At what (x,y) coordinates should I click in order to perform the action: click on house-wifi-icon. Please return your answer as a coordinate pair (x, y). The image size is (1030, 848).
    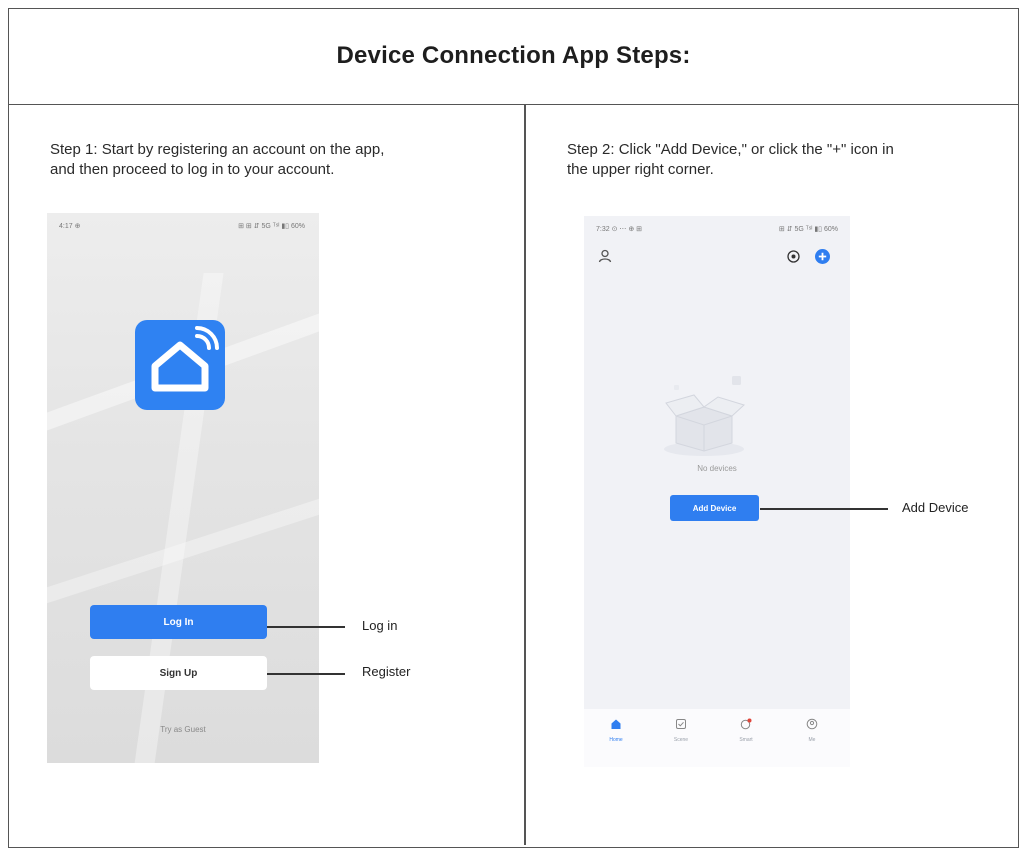
    Looking at the image, I should click on (185, 359).